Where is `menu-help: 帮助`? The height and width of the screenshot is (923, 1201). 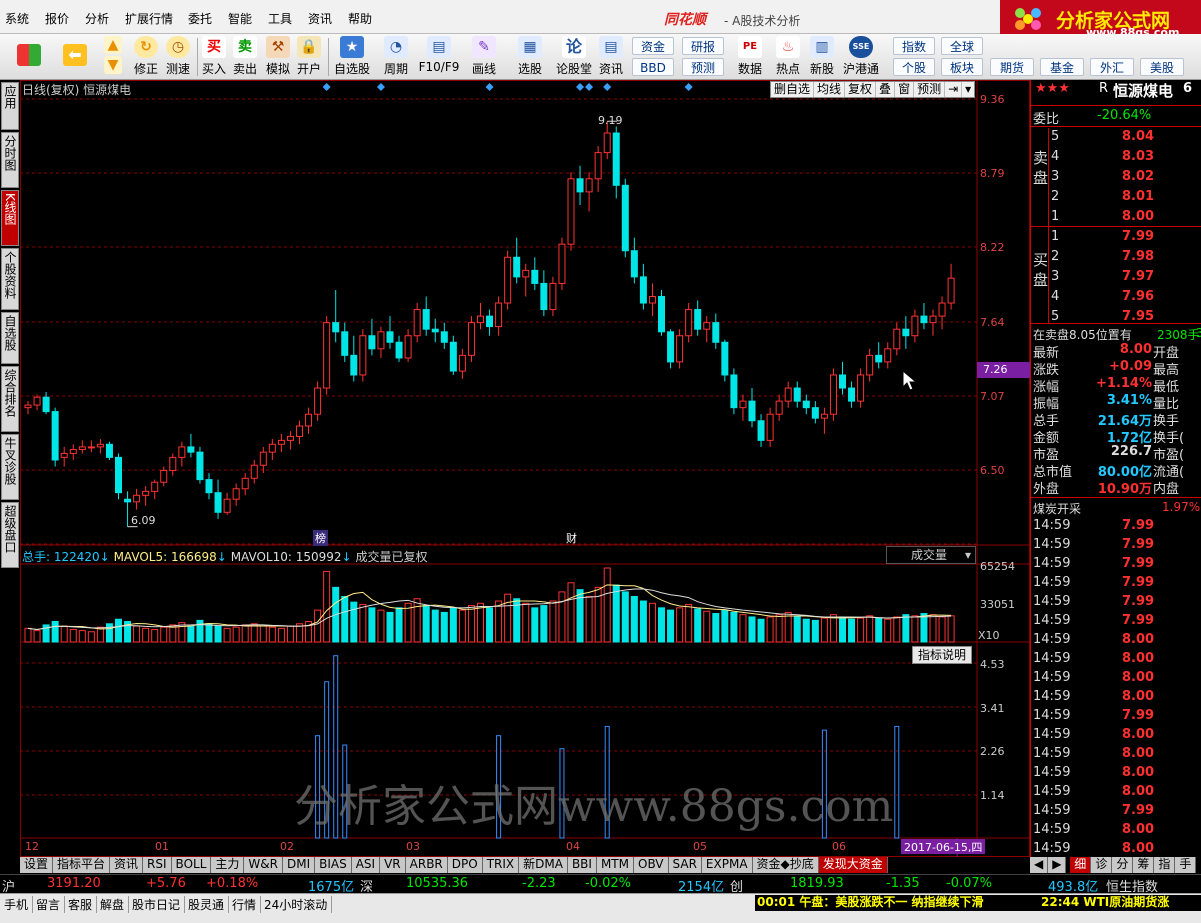 menu-help: 帮助 is located at coordinates (360, 18).